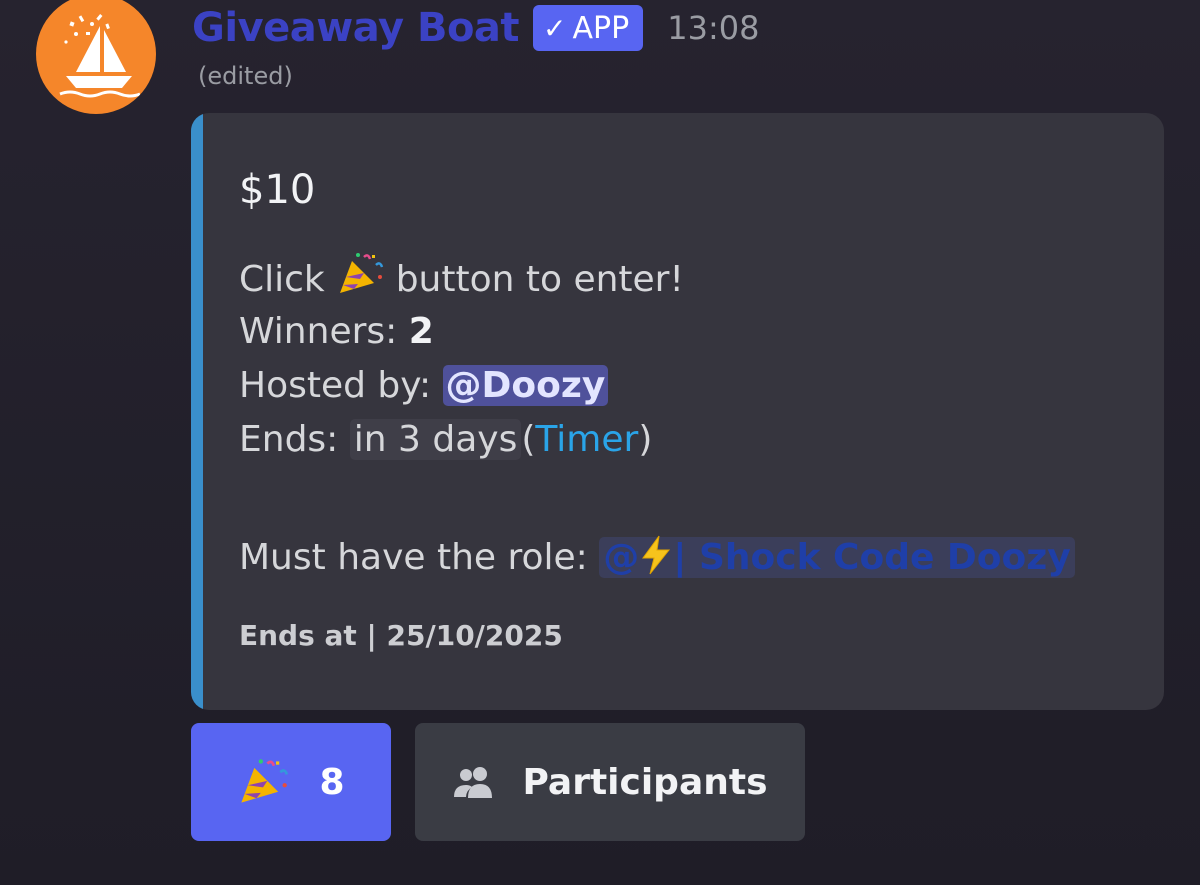 This screenshot has height=885, width=1200. I want to click on hosted-by-line: Hosted by: @Doozy, so click(657, 386).